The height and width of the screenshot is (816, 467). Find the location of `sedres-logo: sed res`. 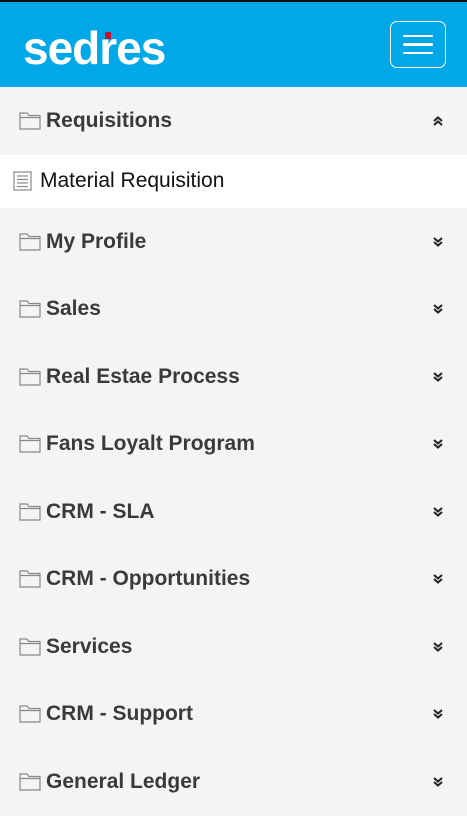

sedres-logo: sed res is located at coordinates (94, 48).